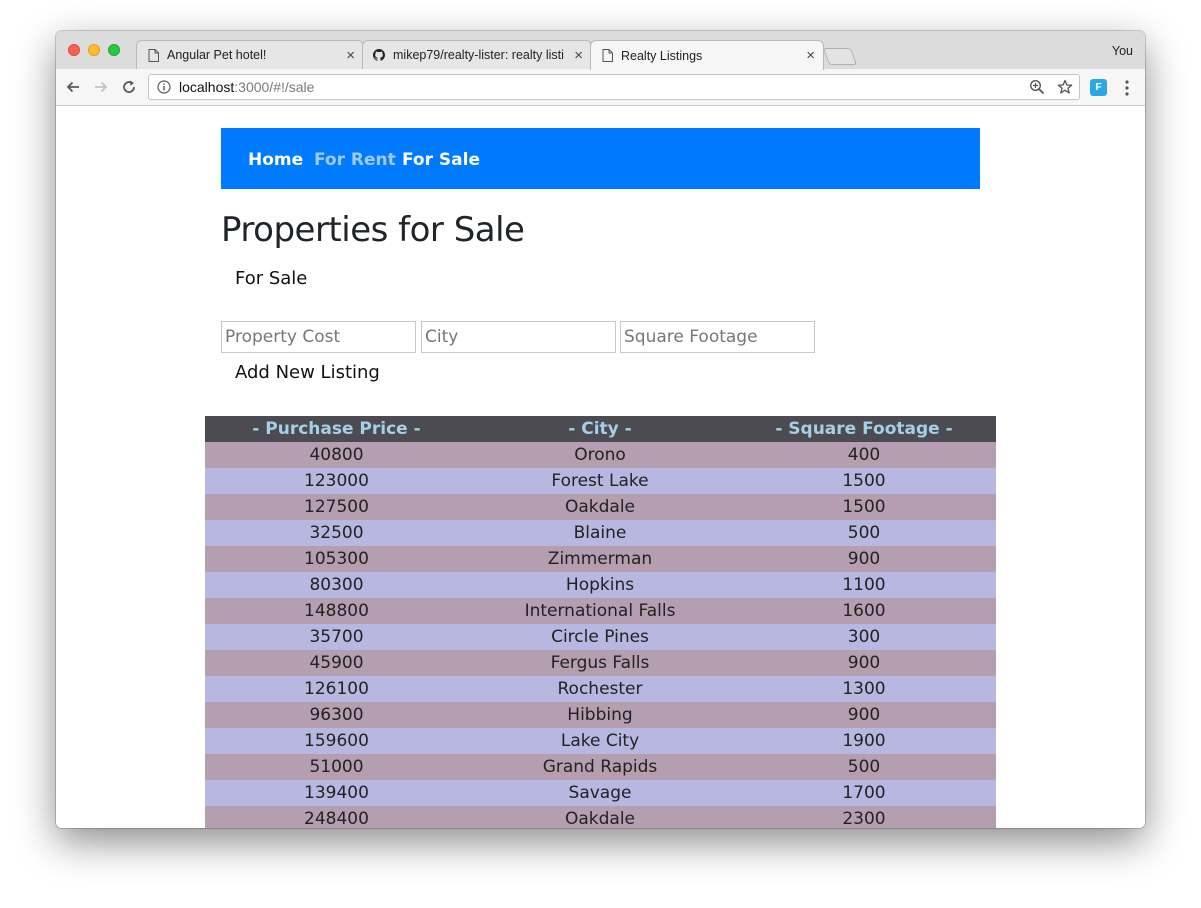 This screenshot has height=908, width=1201. I want to click on cell-city: Circle Pines, so click(600, 637).